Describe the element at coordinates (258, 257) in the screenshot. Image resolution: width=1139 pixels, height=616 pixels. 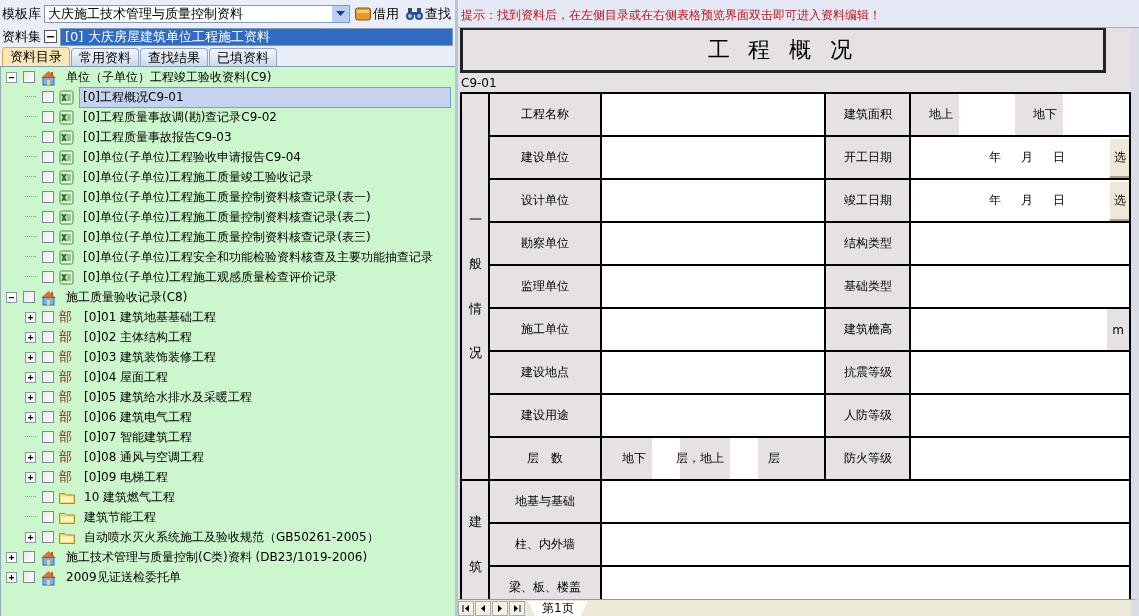
I see `tree-item: [0]单位(子单位)工程安全和功能检验资料核查及主要功能抽查记录` at that location.